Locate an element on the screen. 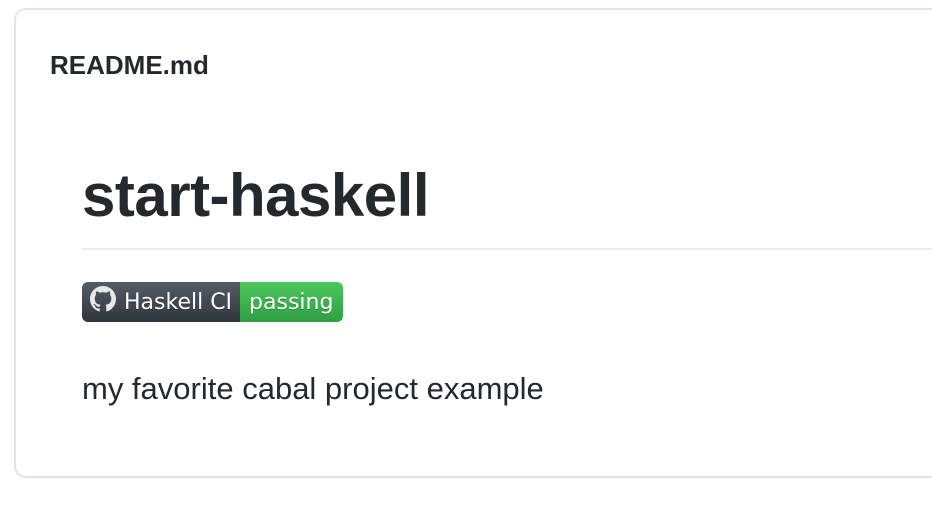 The image size is (932, 506). repo-title: start-haskell is located at coordinates (256, 195).